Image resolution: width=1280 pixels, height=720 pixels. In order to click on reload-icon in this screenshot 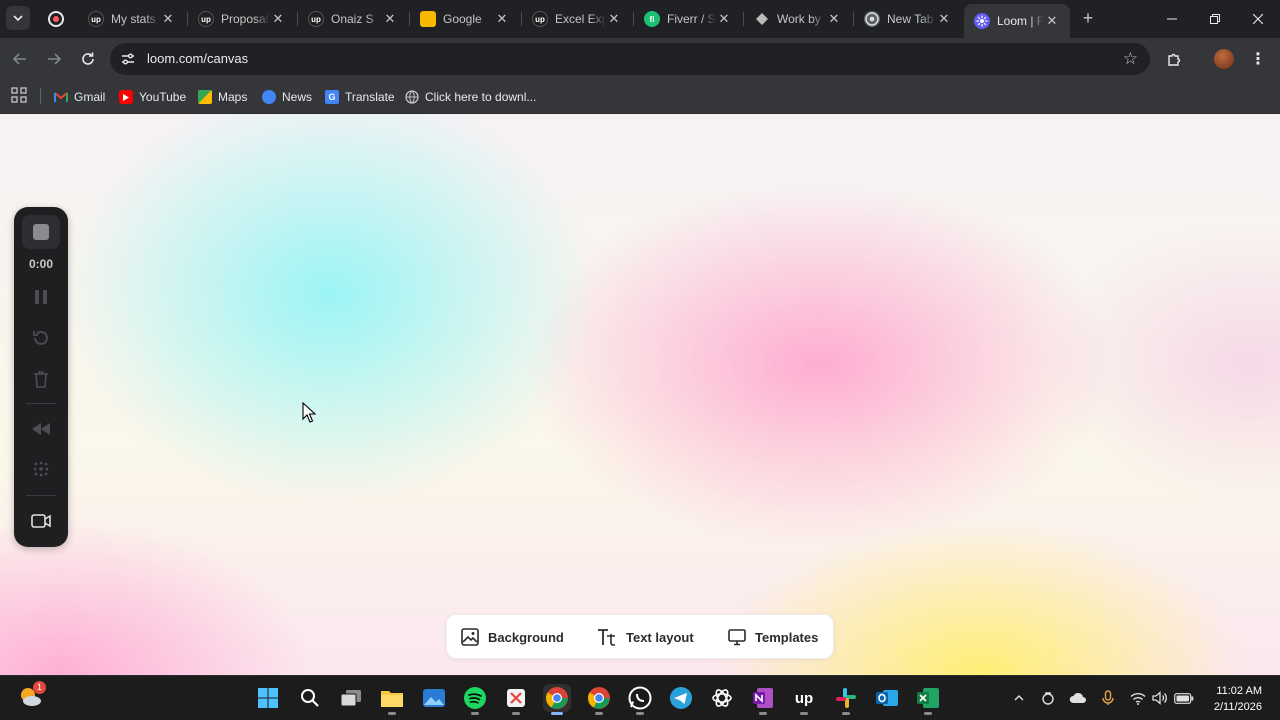, I will do `click(88, 58)`.